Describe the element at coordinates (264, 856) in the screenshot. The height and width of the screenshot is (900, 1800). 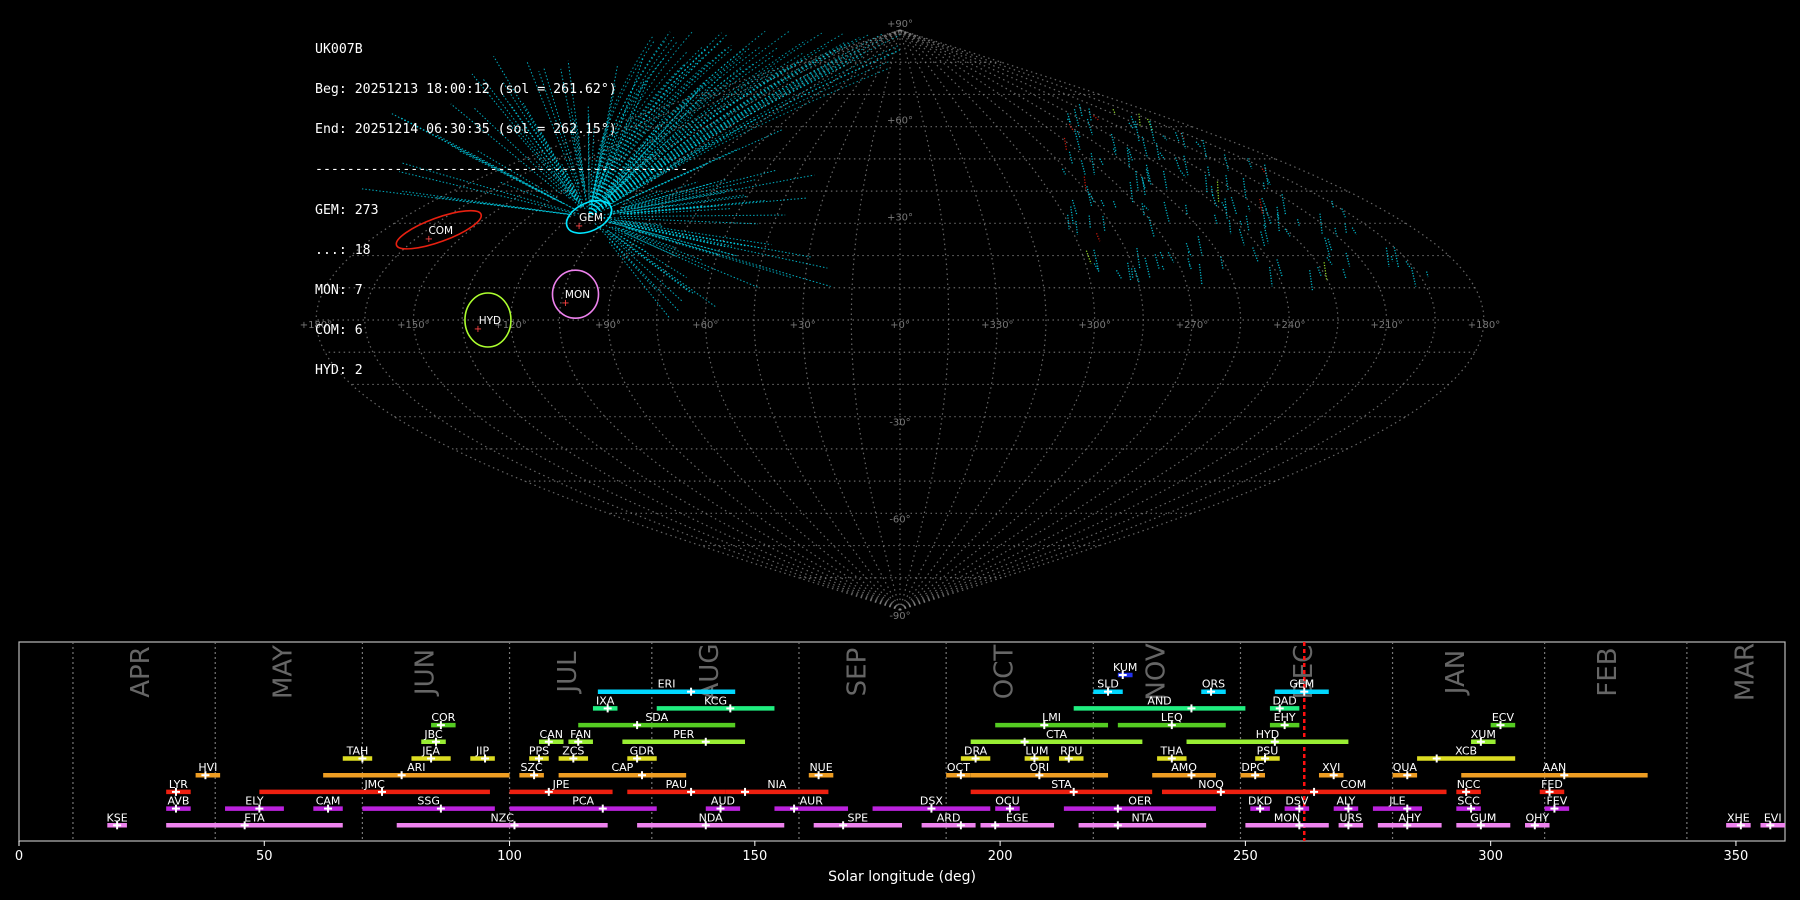
I see `x-tick-label: 50` at that location.